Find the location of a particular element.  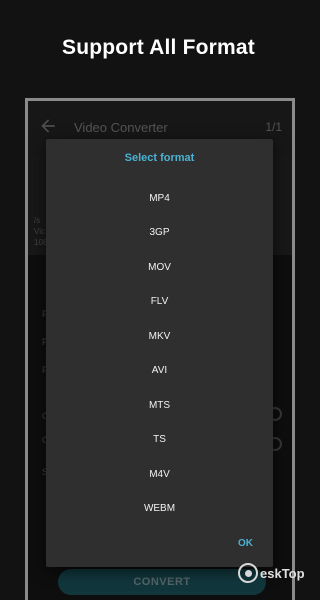

format-option-mts: MTS is located at coordinates (159, 405).